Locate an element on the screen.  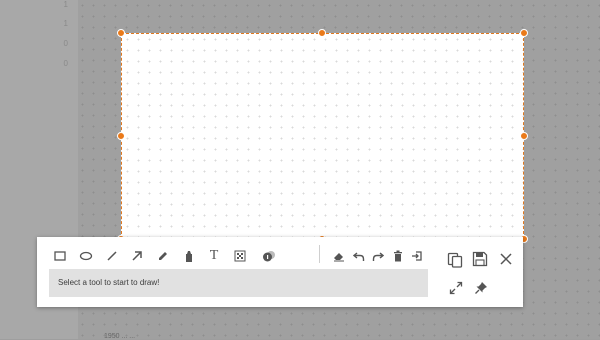
trash-icon is located at coordinates (398, 256).